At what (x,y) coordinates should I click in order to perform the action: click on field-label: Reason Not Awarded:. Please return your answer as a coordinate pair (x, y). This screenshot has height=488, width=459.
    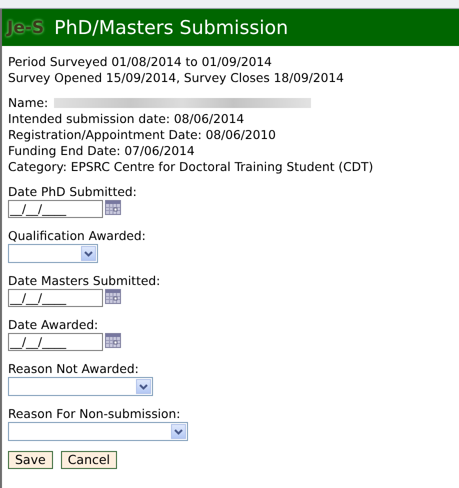
    Looking at the image, I should click on (74, 369).